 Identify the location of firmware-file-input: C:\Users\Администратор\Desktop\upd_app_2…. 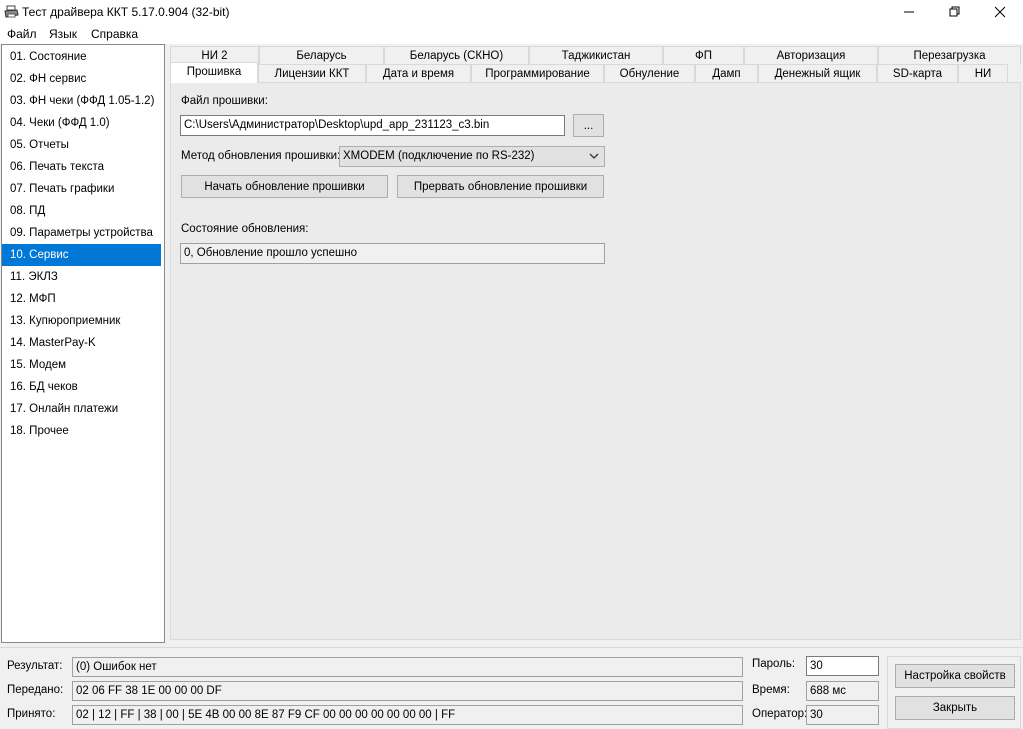
(372, 125).